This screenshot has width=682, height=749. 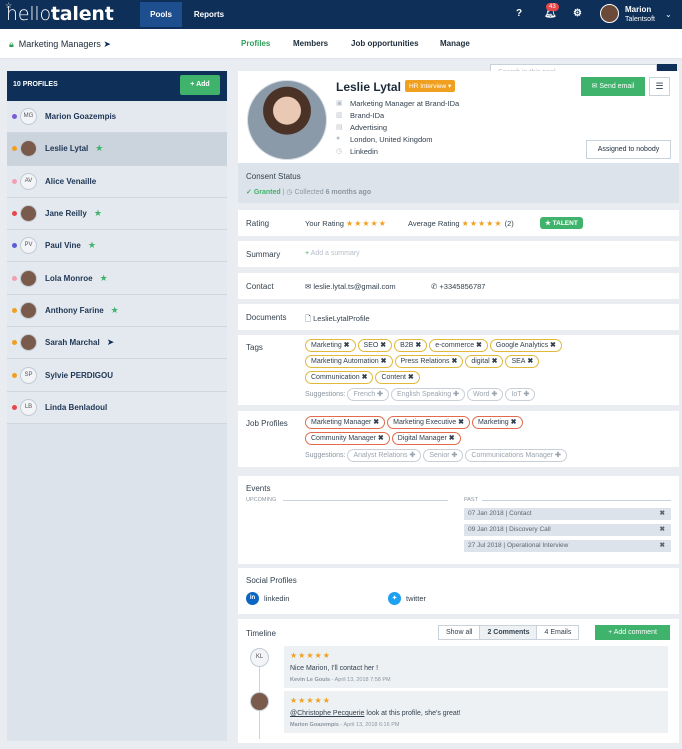 I want to click on hellotalent-logo: ☆ hellotalent, so click(x=59, y=13).